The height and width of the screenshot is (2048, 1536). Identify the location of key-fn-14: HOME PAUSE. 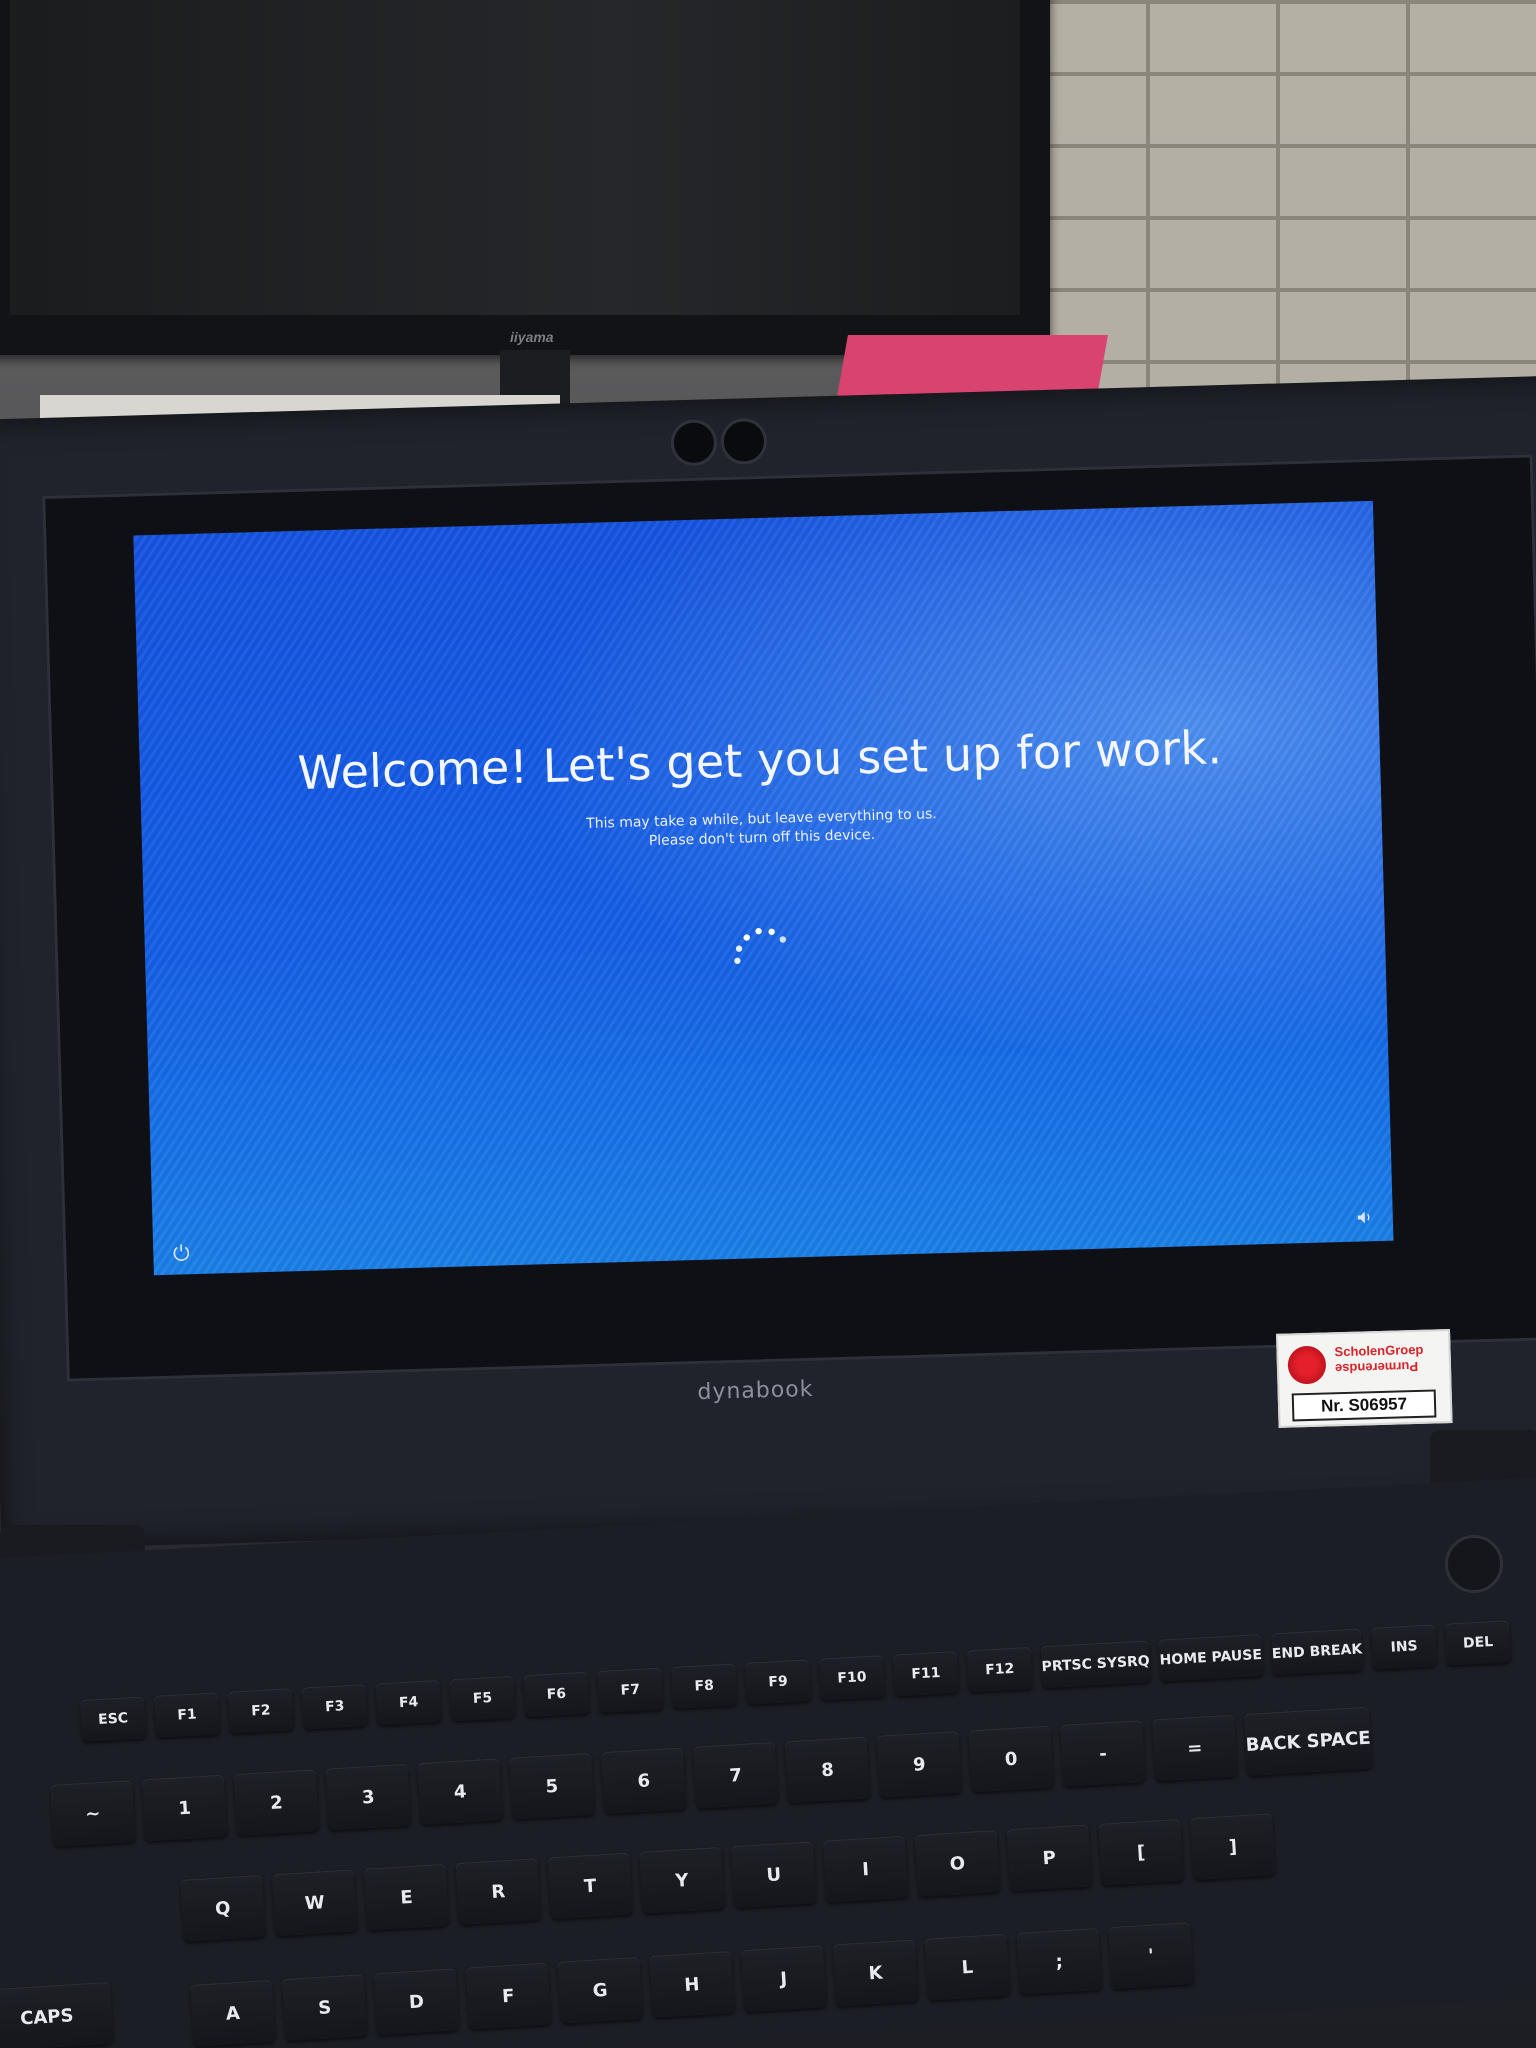
(1211, 1657).